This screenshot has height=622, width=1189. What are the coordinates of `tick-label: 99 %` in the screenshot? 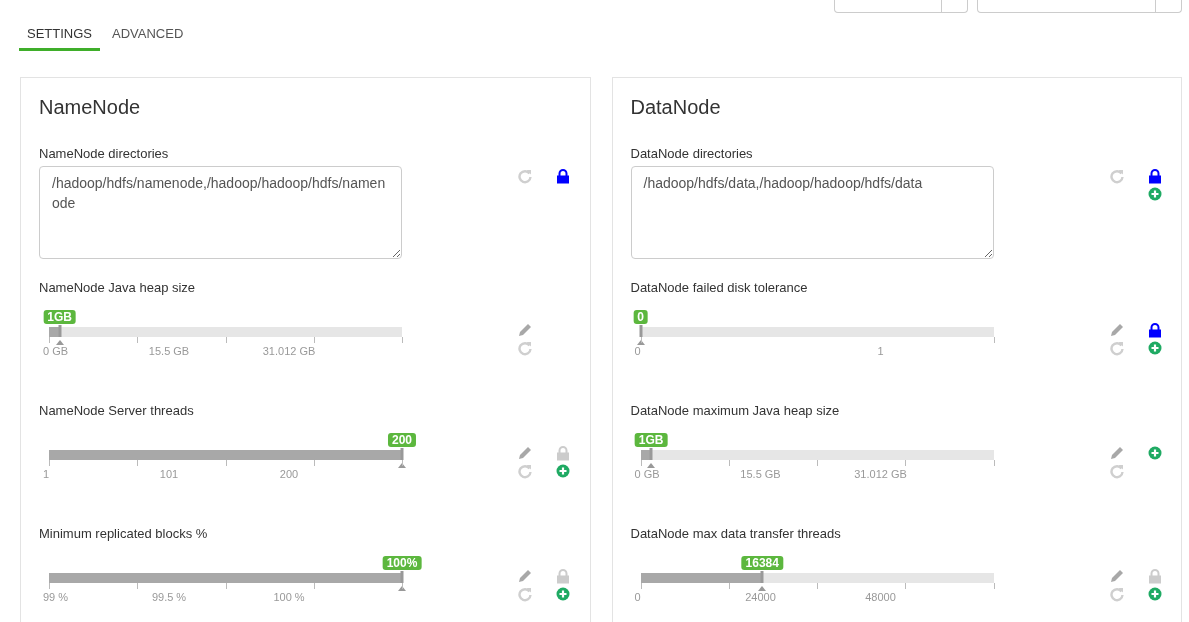 It's located at (56, 597).